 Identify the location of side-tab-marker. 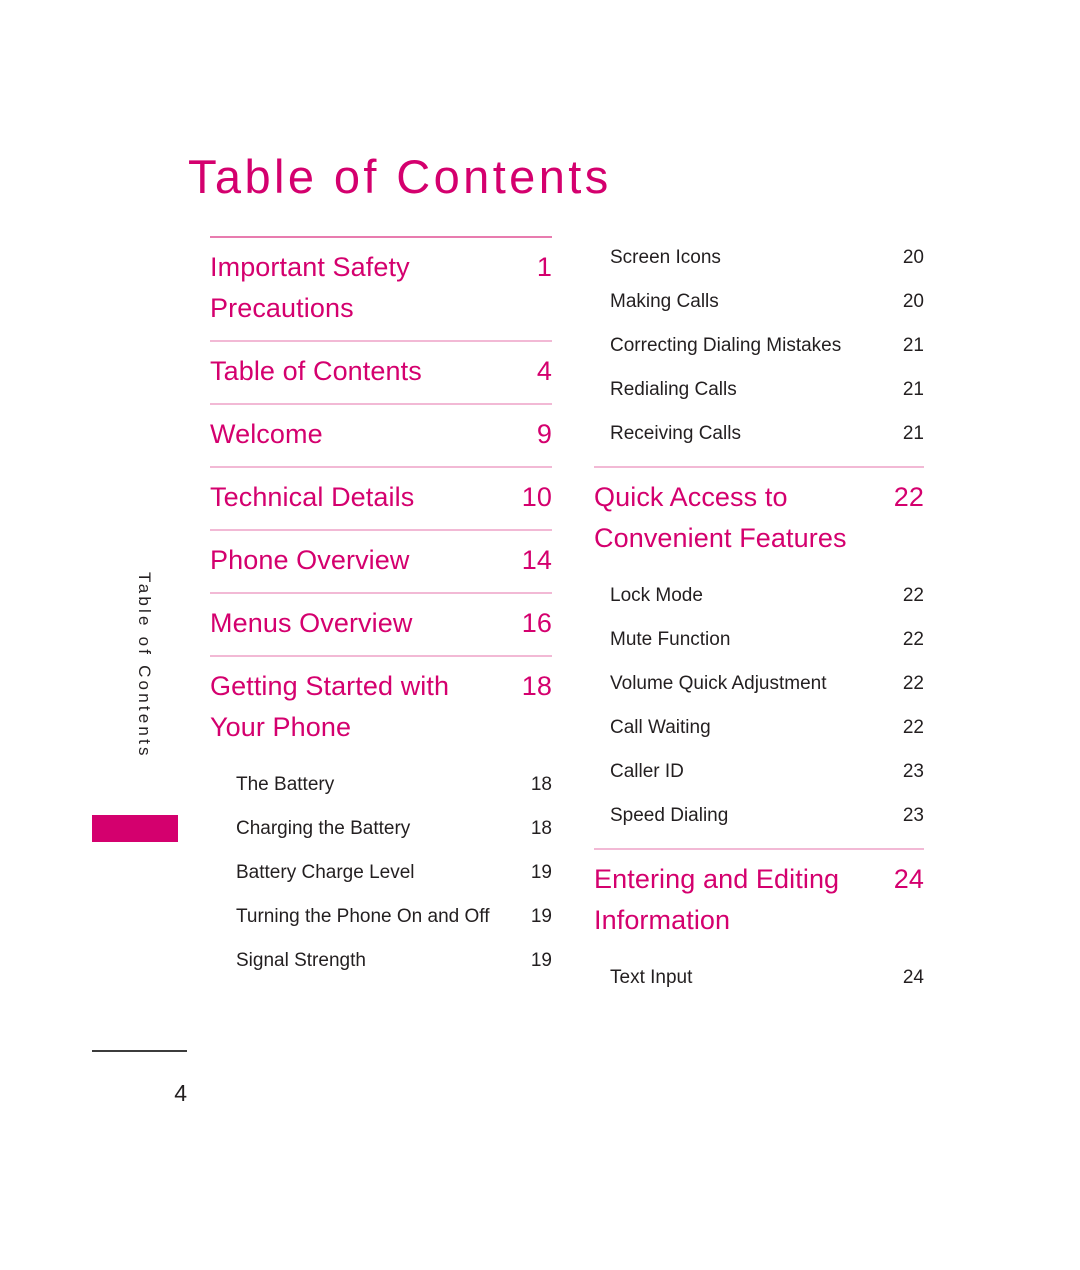
(135, 828).